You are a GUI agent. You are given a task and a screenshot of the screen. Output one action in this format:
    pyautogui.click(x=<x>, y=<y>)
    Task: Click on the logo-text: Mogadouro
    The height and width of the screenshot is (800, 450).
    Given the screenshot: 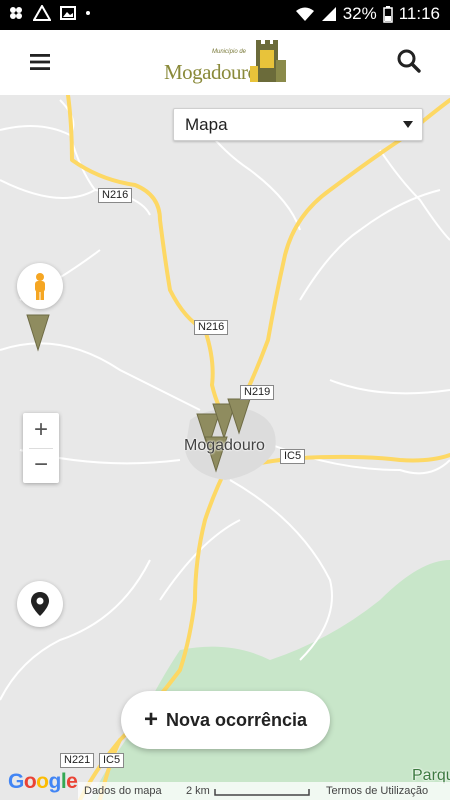 What is the action you would take?
    pyautogui.click(x=211, y=72)
    